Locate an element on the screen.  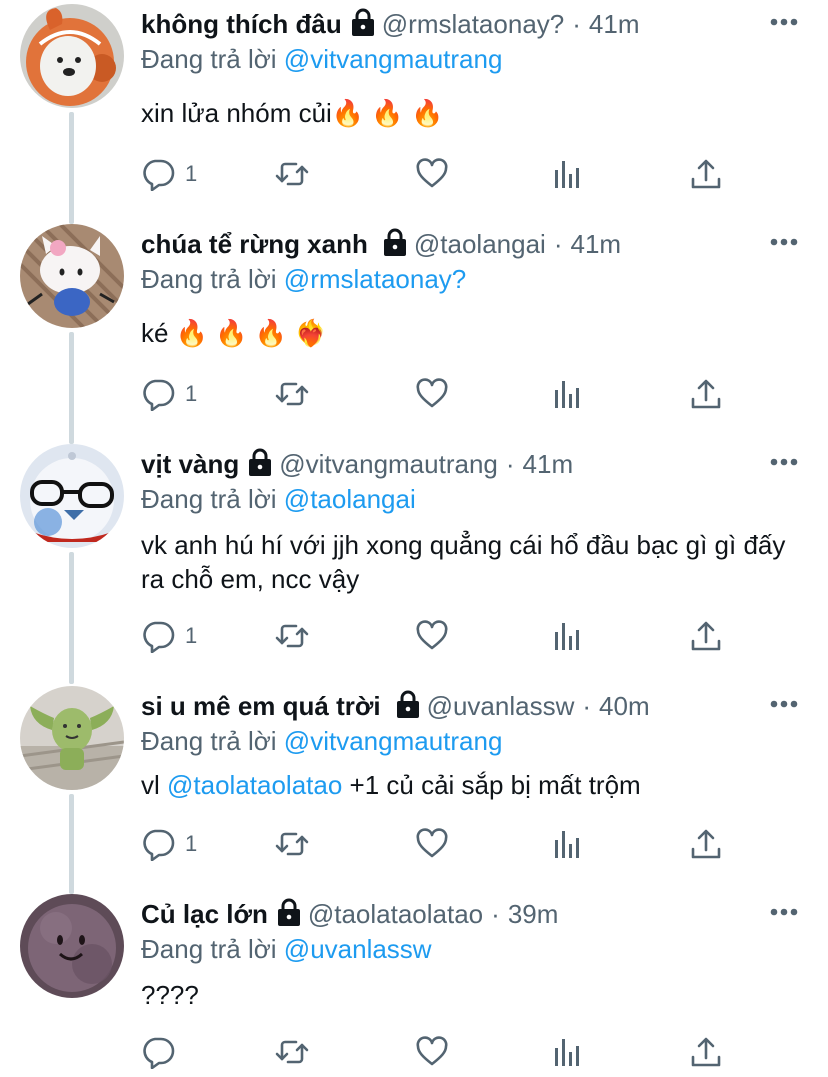
mention-link: @taolataolatao is located at coordinates (254, 785).